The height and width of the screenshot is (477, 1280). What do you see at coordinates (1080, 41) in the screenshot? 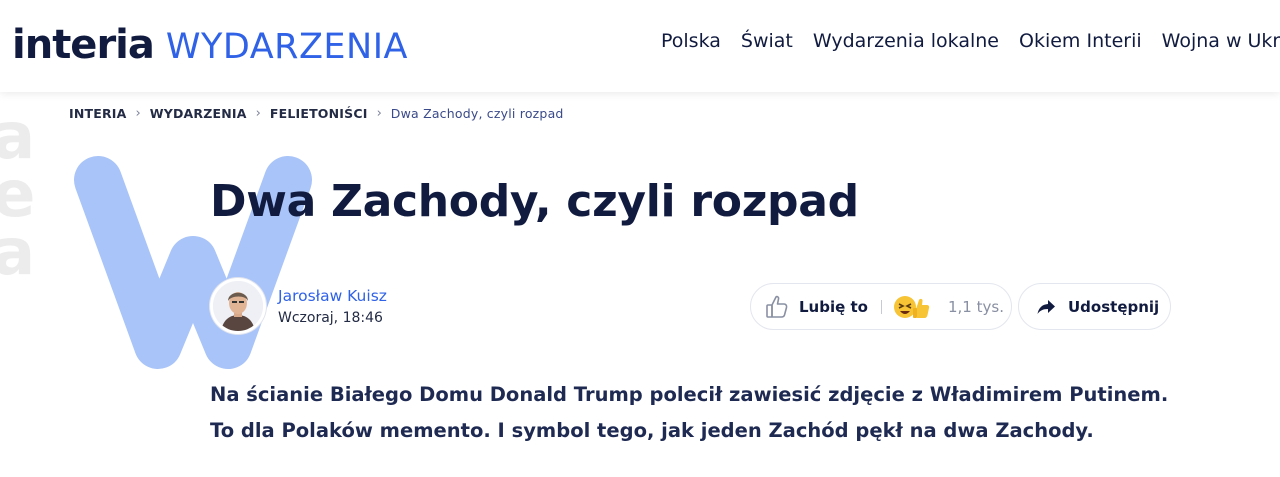
I see `nav-item-okiem-interii: Okiem Interii` at bounding box center [1080, 41].